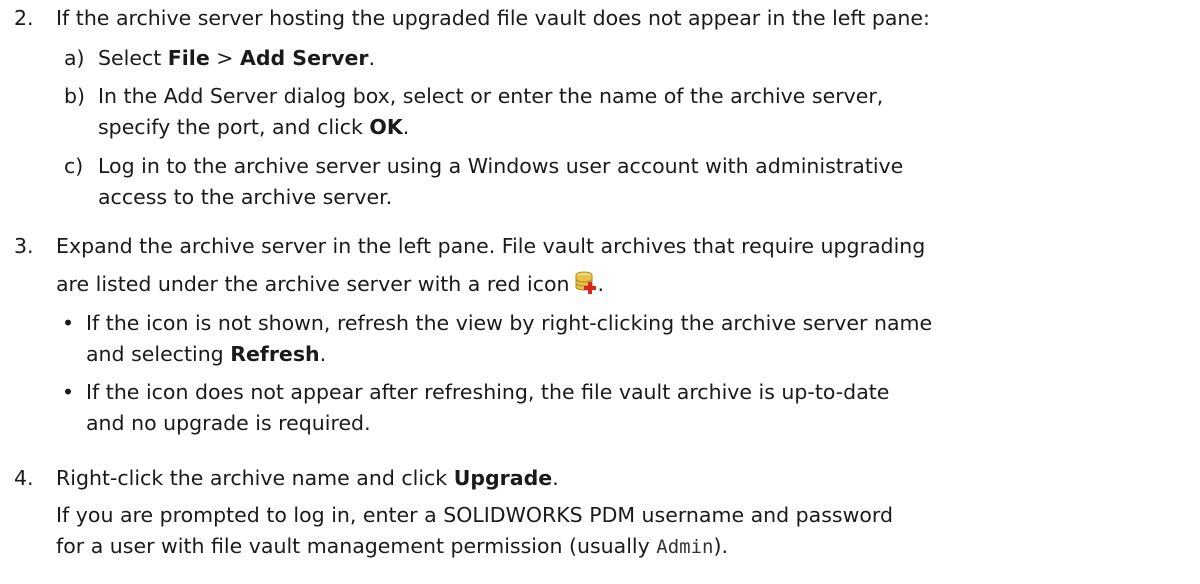 The width and height of the screenshot is (1200, 584). What do you see at coordinates (586, 284) in the screenshot?
I see `database-add-icon` at bounding box center [586, 284].